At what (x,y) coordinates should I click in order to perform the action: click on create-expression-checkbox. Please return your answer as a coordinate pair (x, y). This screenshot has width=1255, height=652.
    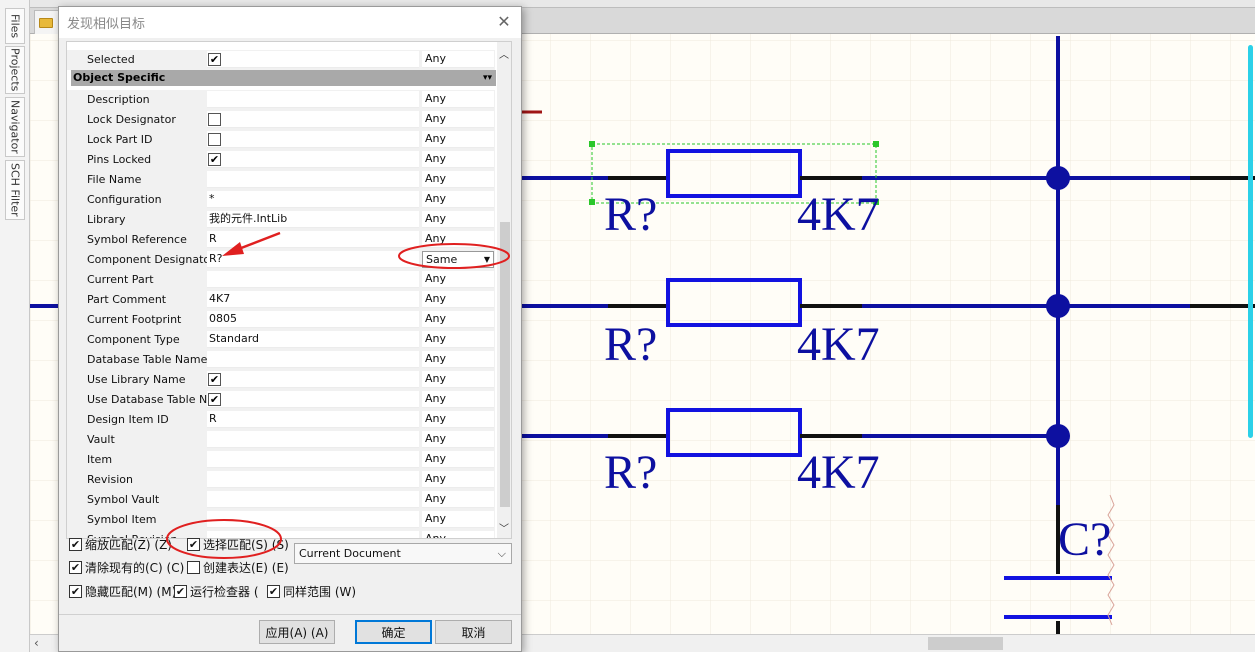
    Looking at the image, I should click on (193, 567).